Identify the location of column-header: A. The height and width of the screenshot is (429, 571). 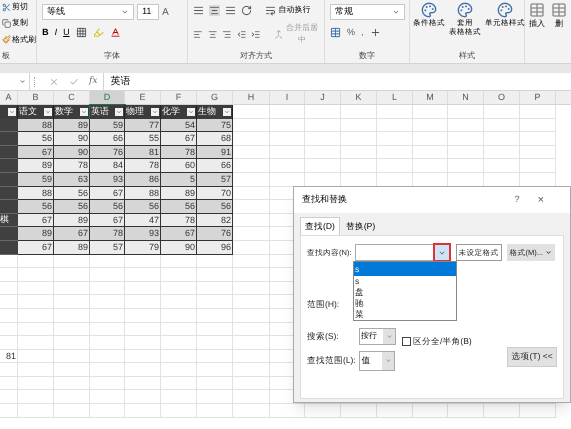
(9, 97).